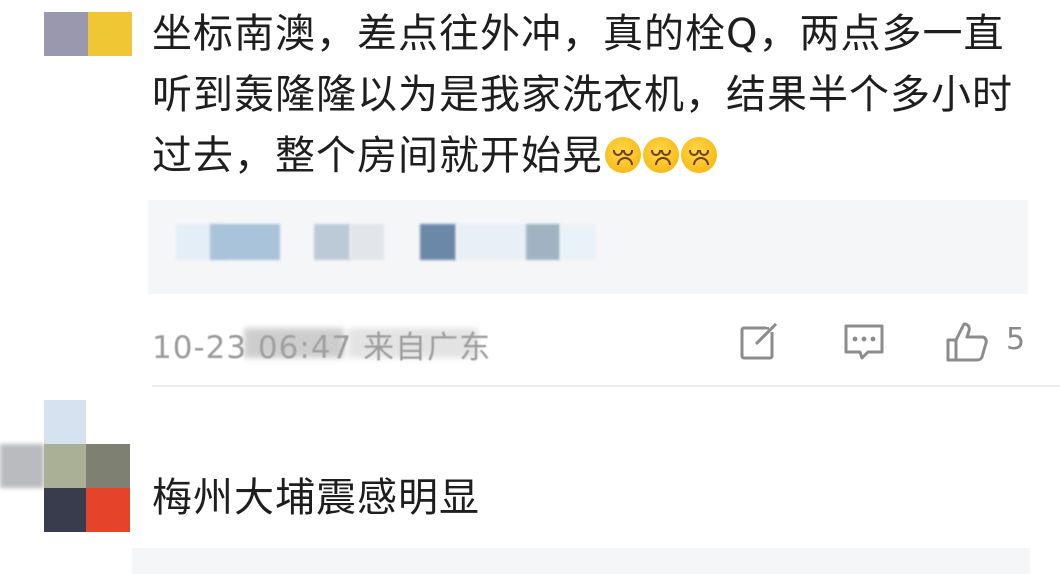  I want to click on comment-line-last: 过去，整个房间就开始晃, so click(602, 156).